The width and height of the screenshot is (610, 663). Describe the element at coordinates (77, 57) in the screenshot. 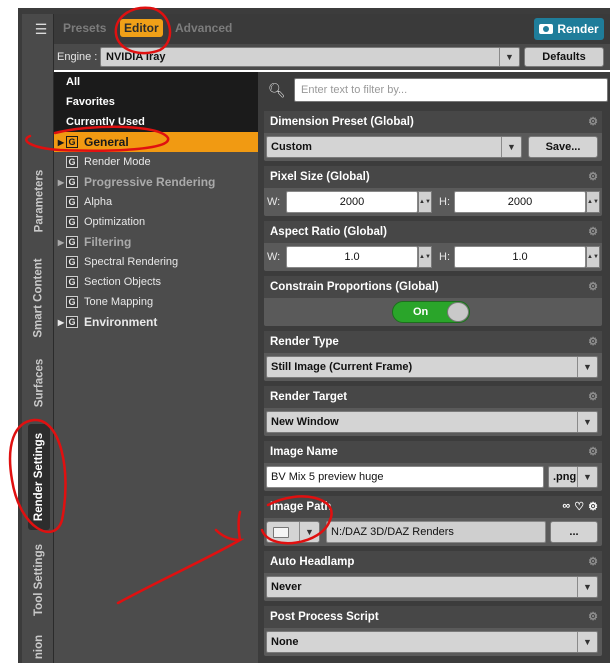

I see `engine-label: Engine :` at that location.